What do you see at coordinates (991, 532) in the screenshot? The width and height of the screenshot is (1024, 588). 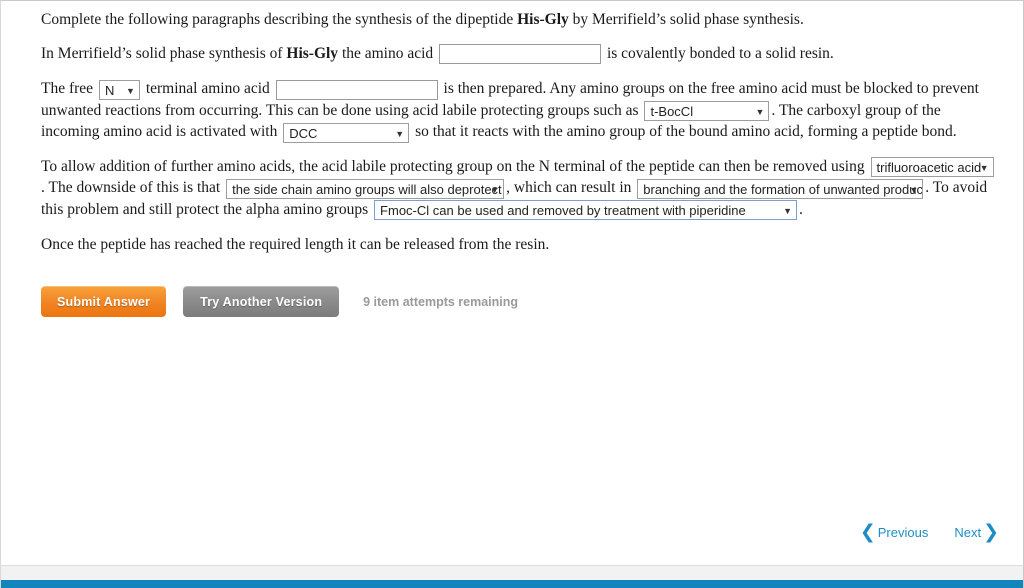 I see `chevron-right-icon: ❯` at bounding box center [991, 532].